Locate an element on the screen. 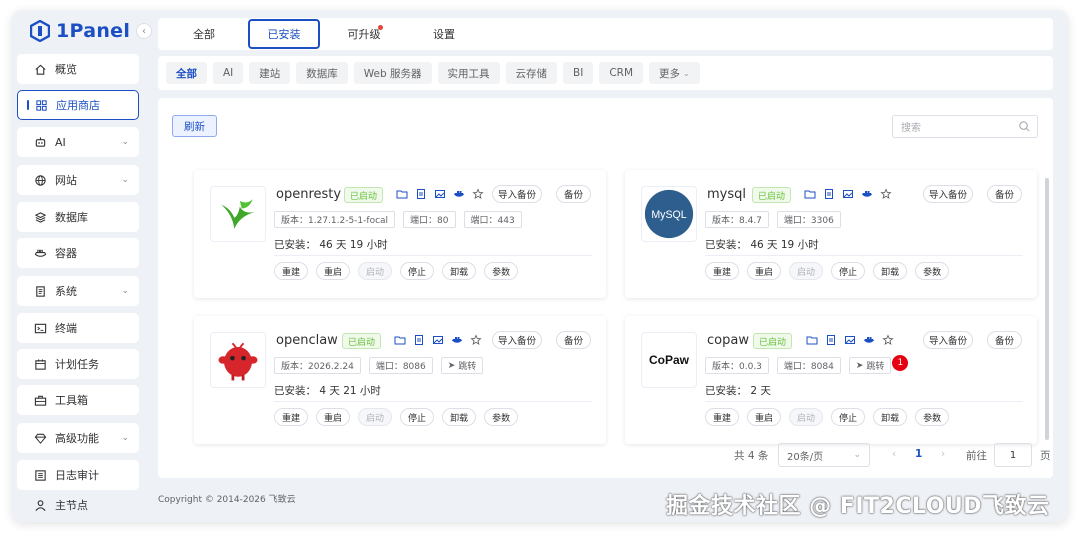 The width and height of the screenshot is (1080, 533). category-cloud-storage: 云存储 is located at coordinates (531, 73).